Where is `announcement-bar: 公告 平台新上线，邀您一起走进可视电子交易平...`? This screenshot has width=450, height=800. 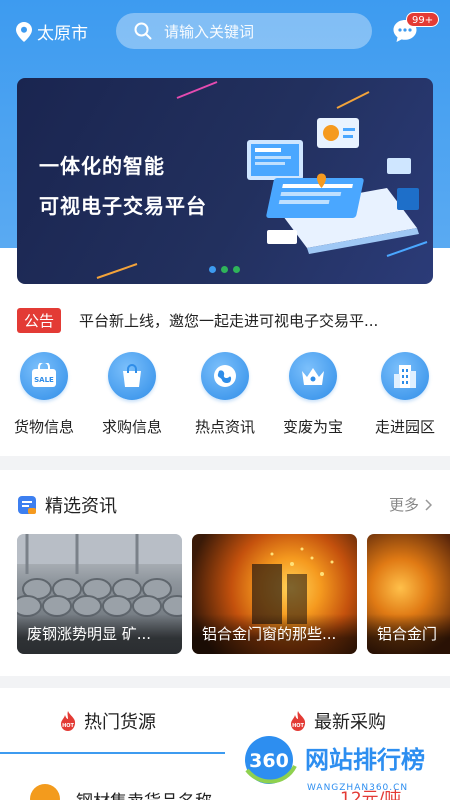
announcement-bar: 公告 平台新上线，邀您一起走进可视电子交易平... is located at coordinates (225, 320).